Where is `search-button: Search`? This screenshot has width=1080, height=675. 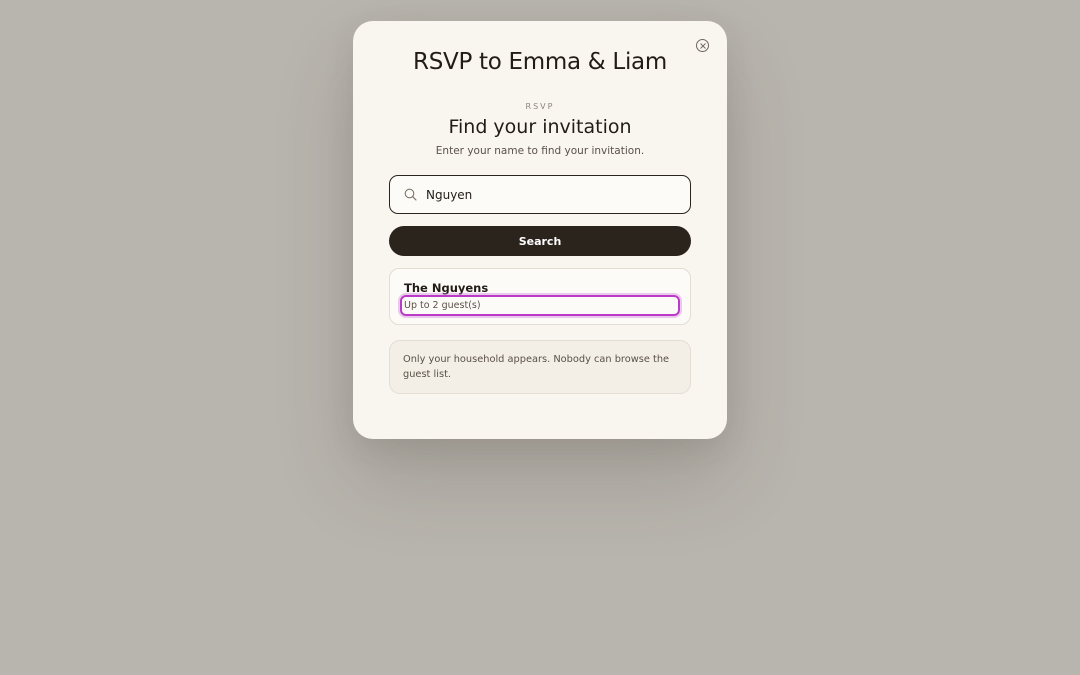
search-button: Search is located at coordinates (540, 241).